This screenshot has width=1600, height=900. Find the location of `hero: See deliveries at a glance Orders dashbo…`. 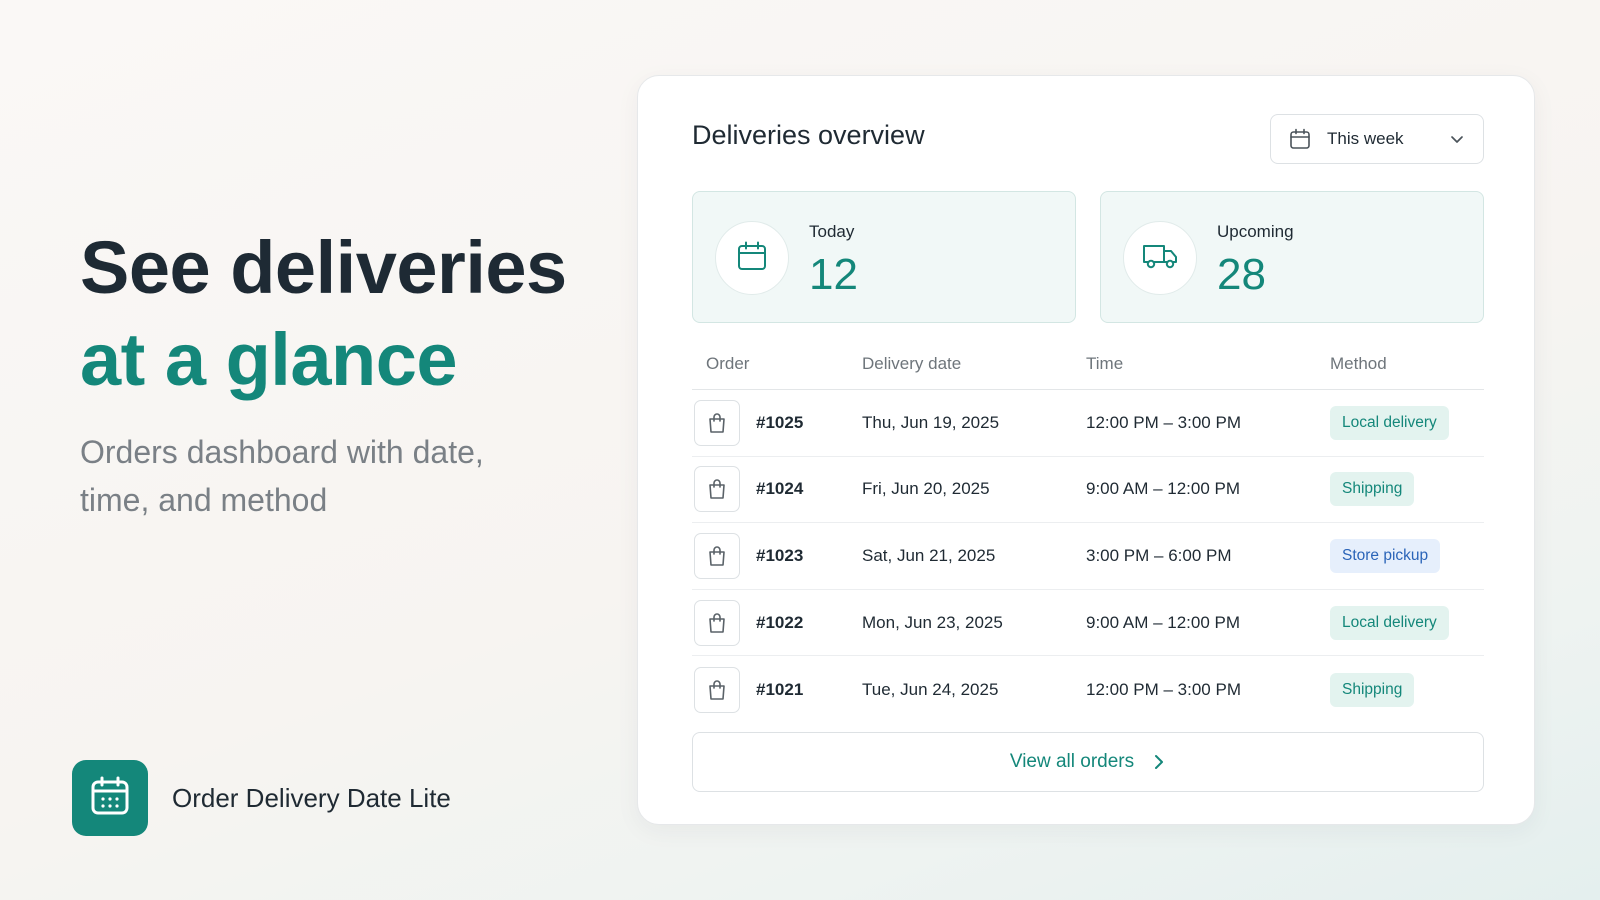

hero: See deliveries at a glance Orders dashbo… is located at coordinates (323, 373).